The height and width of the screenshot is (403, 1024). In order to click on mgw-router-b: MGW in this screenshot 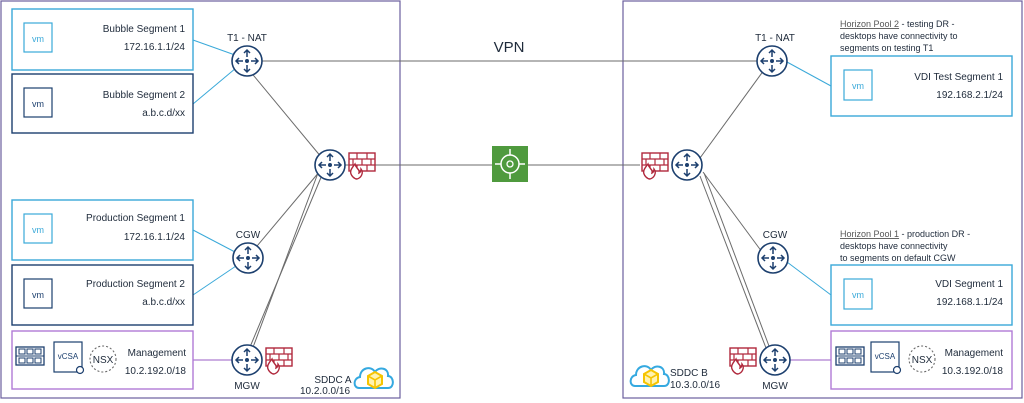, I will do `click(760, 368)`.